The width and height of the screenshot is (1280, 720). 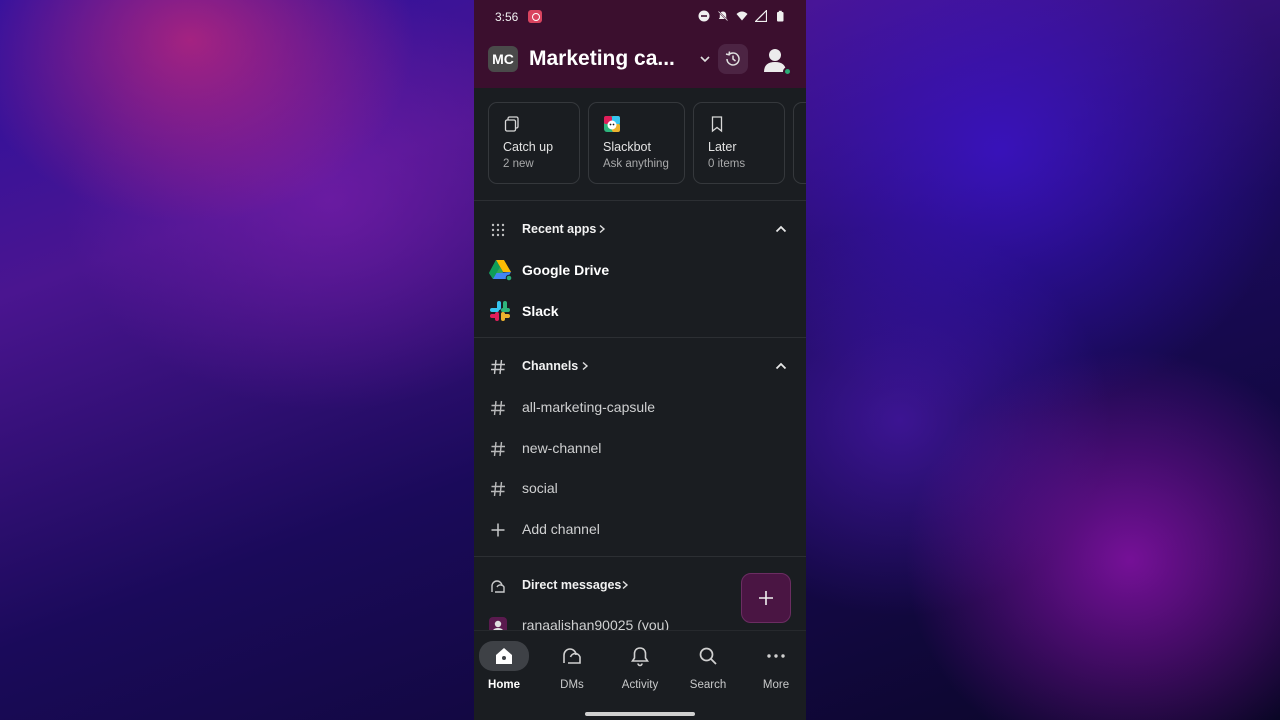 I want to click on app-label: Slack, so click(x=540, y=311).